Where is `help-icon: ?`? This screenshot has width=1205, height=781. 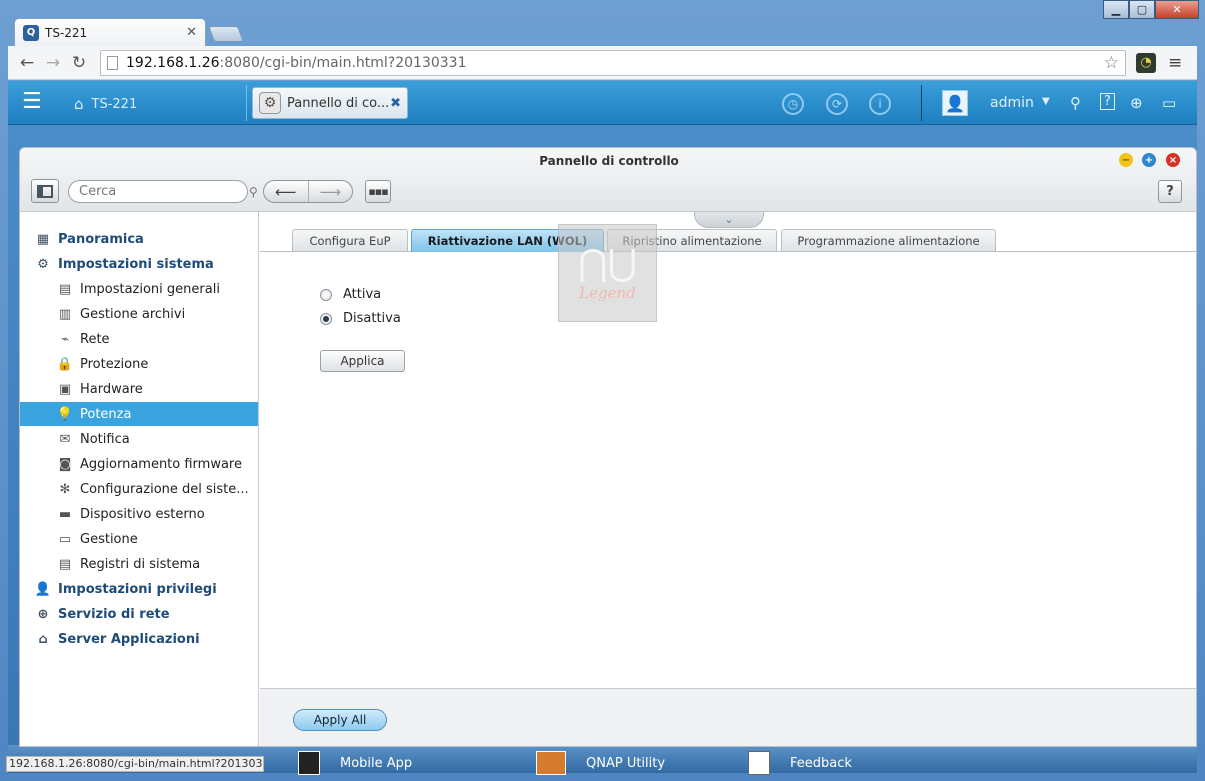 help-icon: ? is located at coordinates (1107, 101).